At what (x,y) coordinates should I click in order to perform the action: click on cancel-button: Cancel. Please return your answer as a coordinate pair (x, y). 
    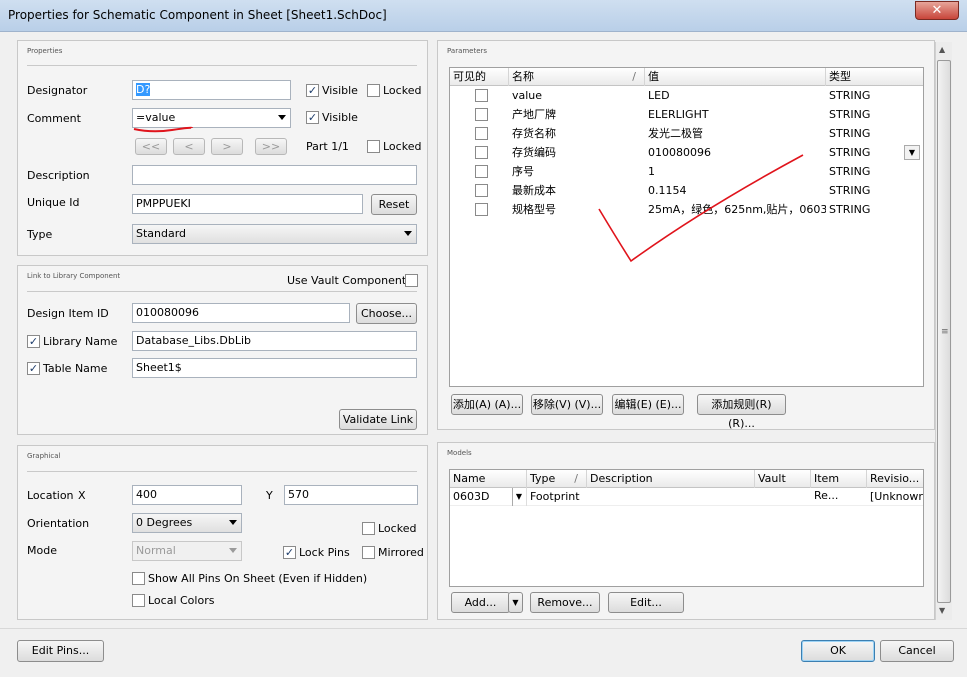
    Looking at the image, I should click on (917, 651).